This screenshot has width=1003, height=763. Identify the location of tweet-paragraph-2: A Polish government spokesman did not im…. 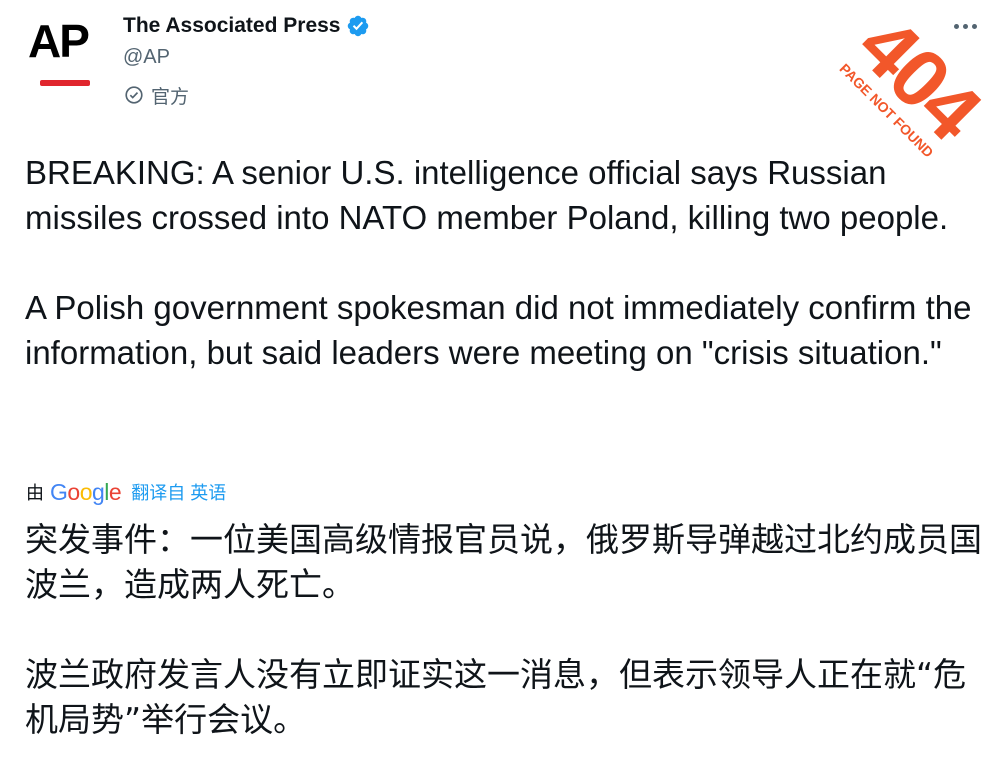
(498, 330).